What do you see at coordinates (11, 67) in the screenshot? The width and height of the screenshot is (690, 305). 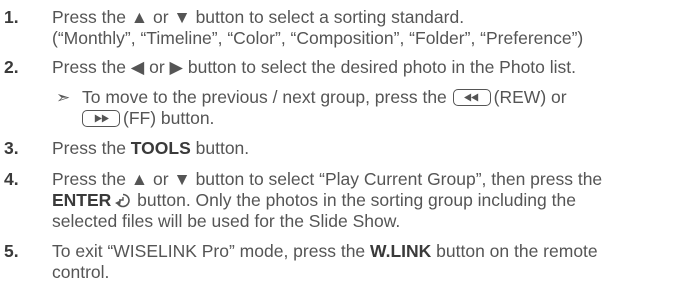 I see `step-number: 2.` at bounding box center [11, 67].